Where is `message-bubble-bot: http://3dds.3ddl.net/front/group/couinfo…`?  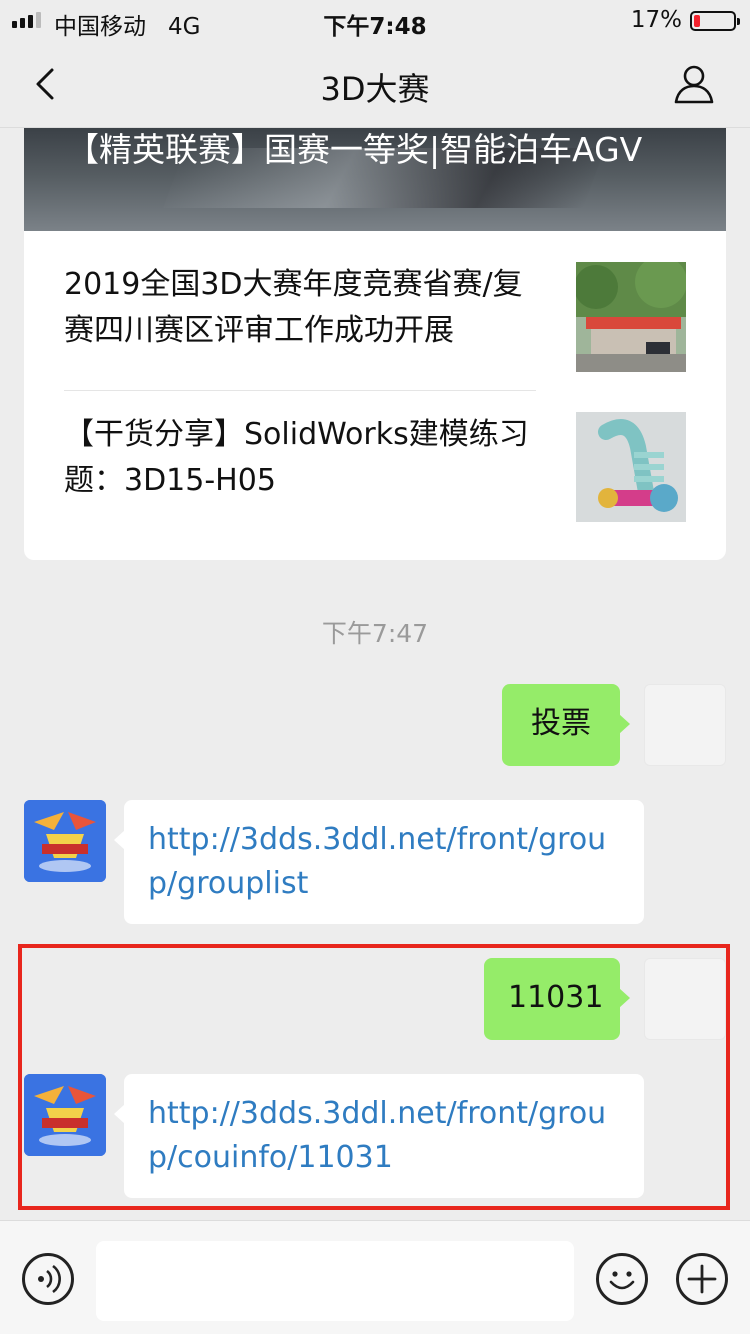
message-bubble-bot: http://3dds.3ddl.net/front/group/couinfo… is located at coordinates (379, 1136).